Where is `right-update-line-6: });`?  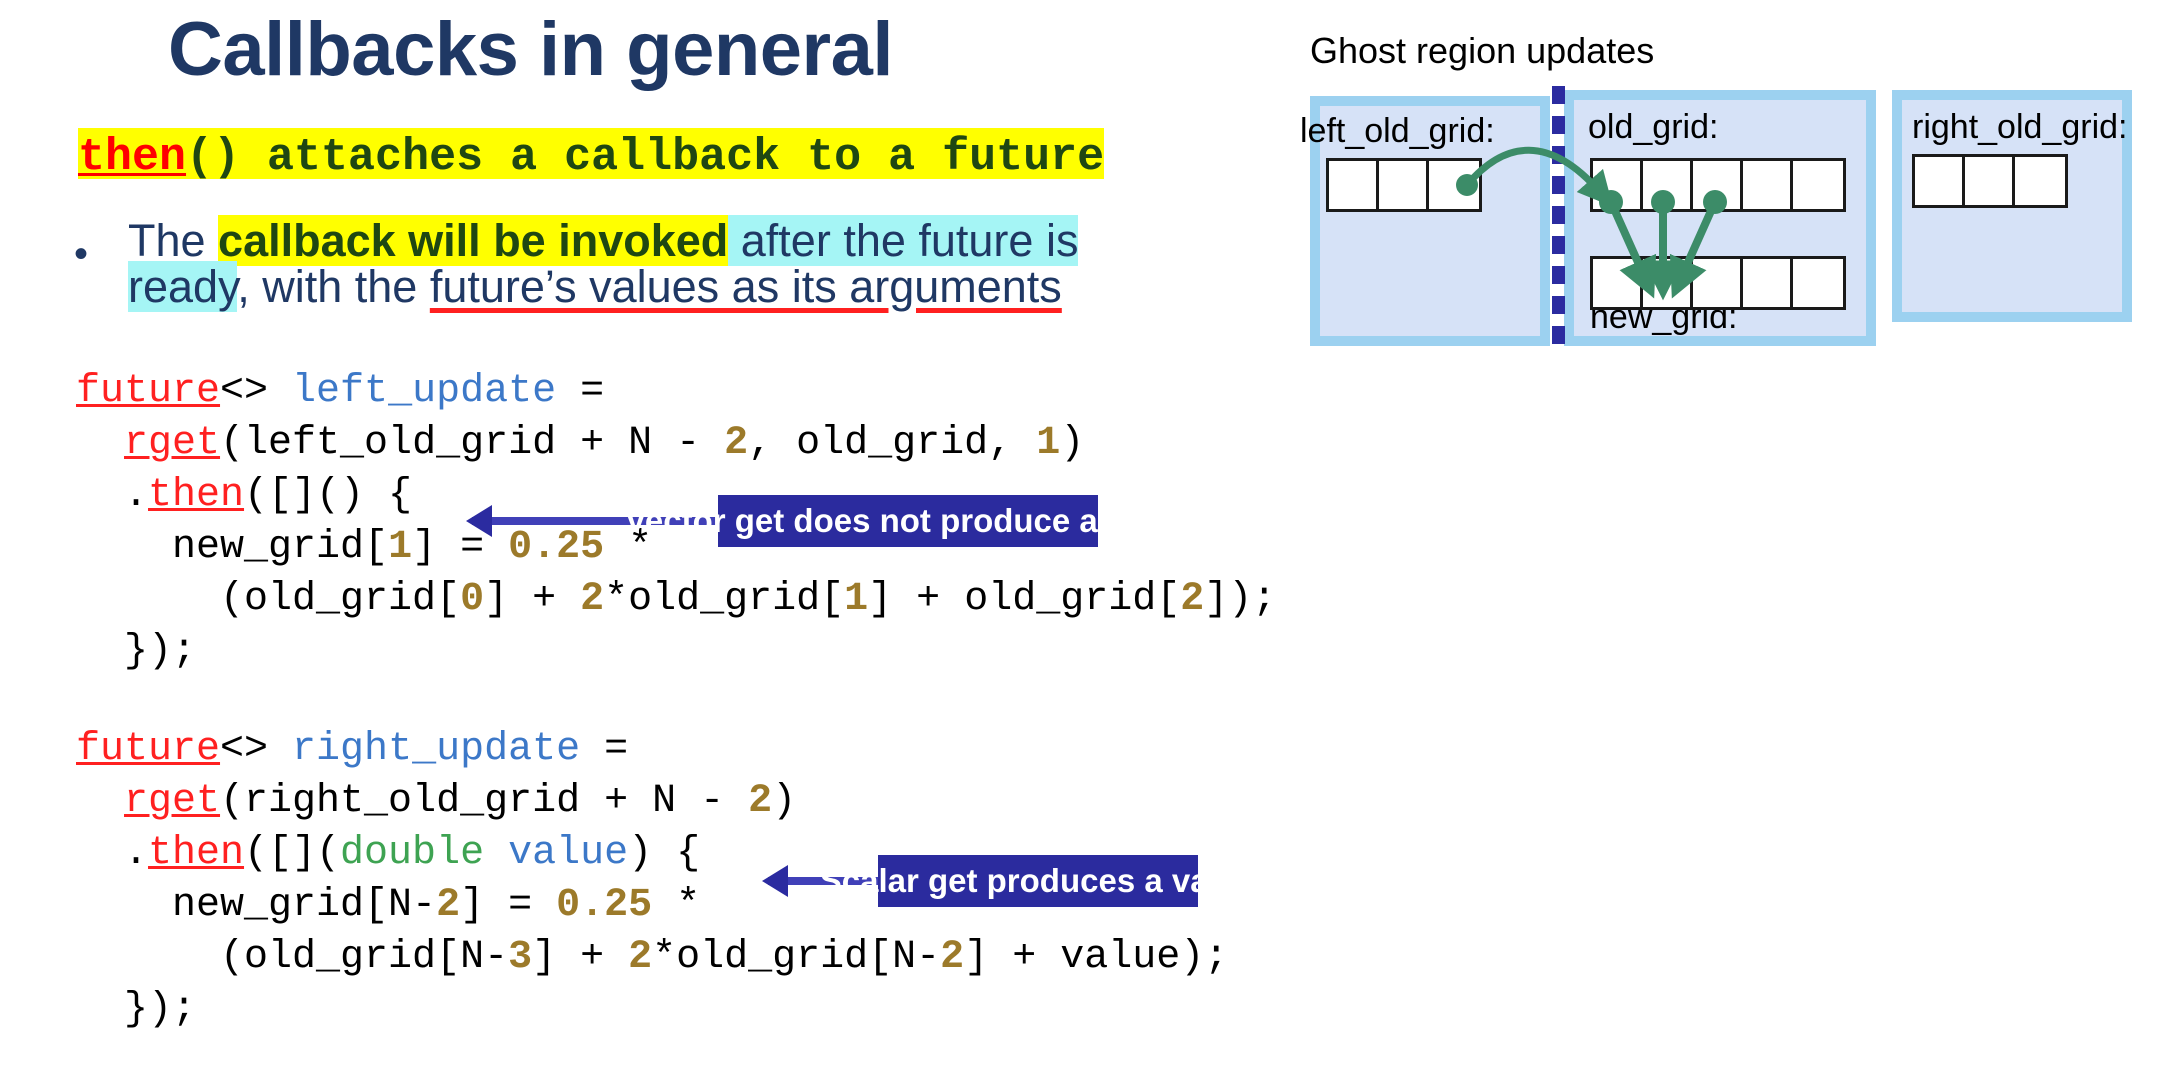 right-update-line-6: }); is located at coordinates (652, 1016).